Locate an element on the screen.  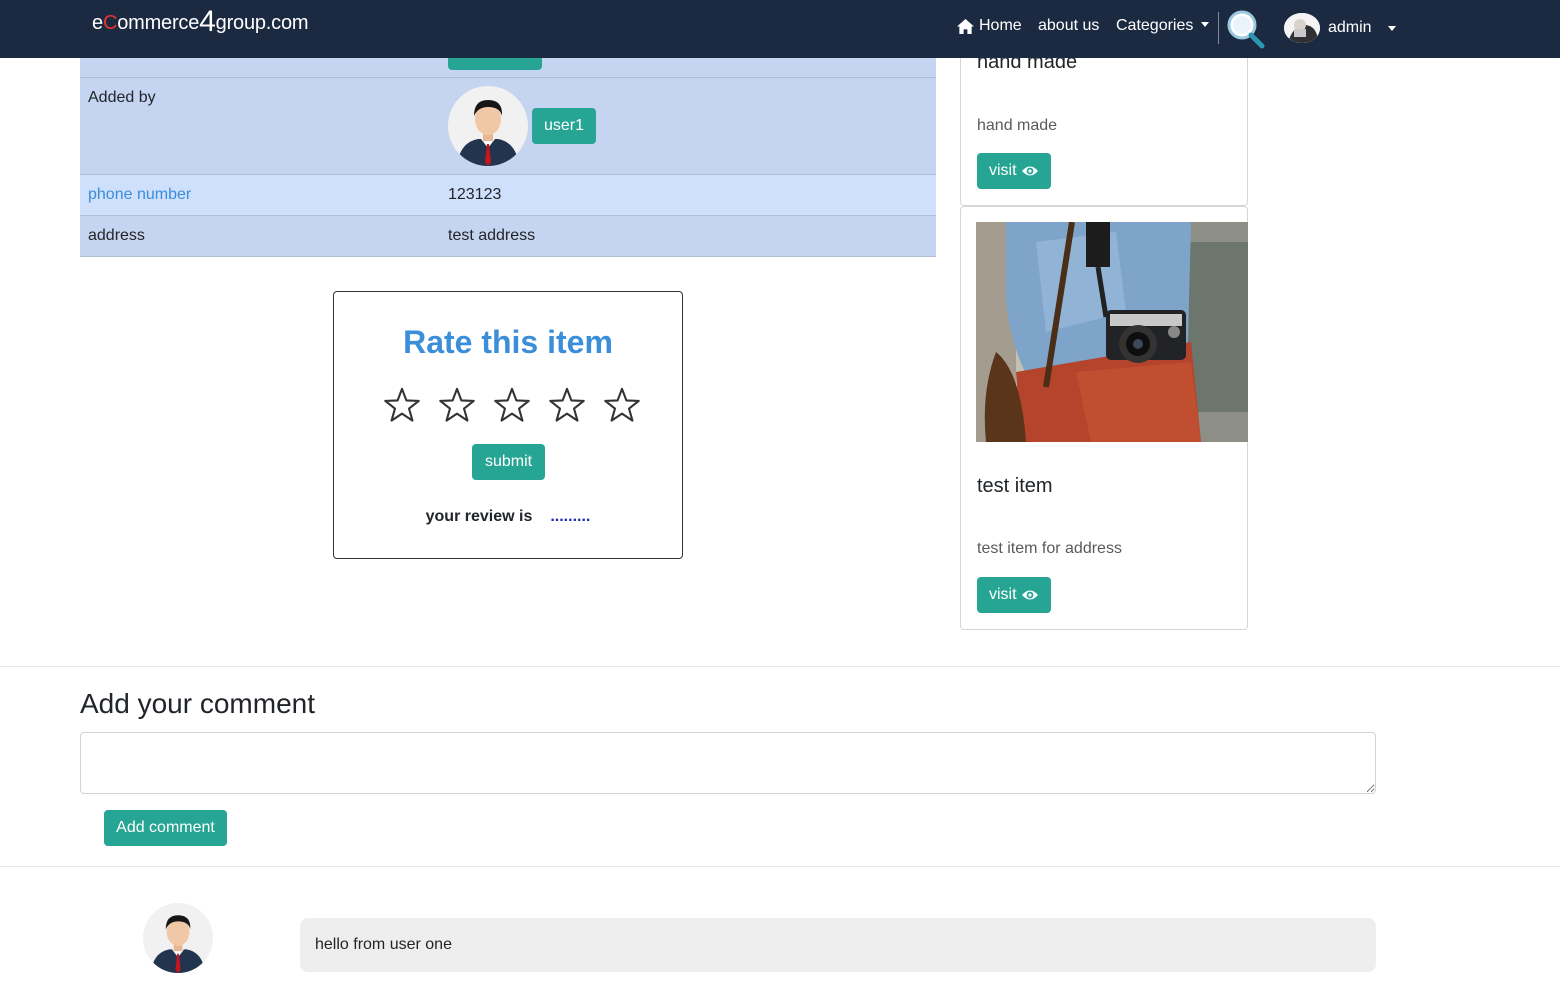
table-row: Added by user1 is located at coordinates (508, 126).